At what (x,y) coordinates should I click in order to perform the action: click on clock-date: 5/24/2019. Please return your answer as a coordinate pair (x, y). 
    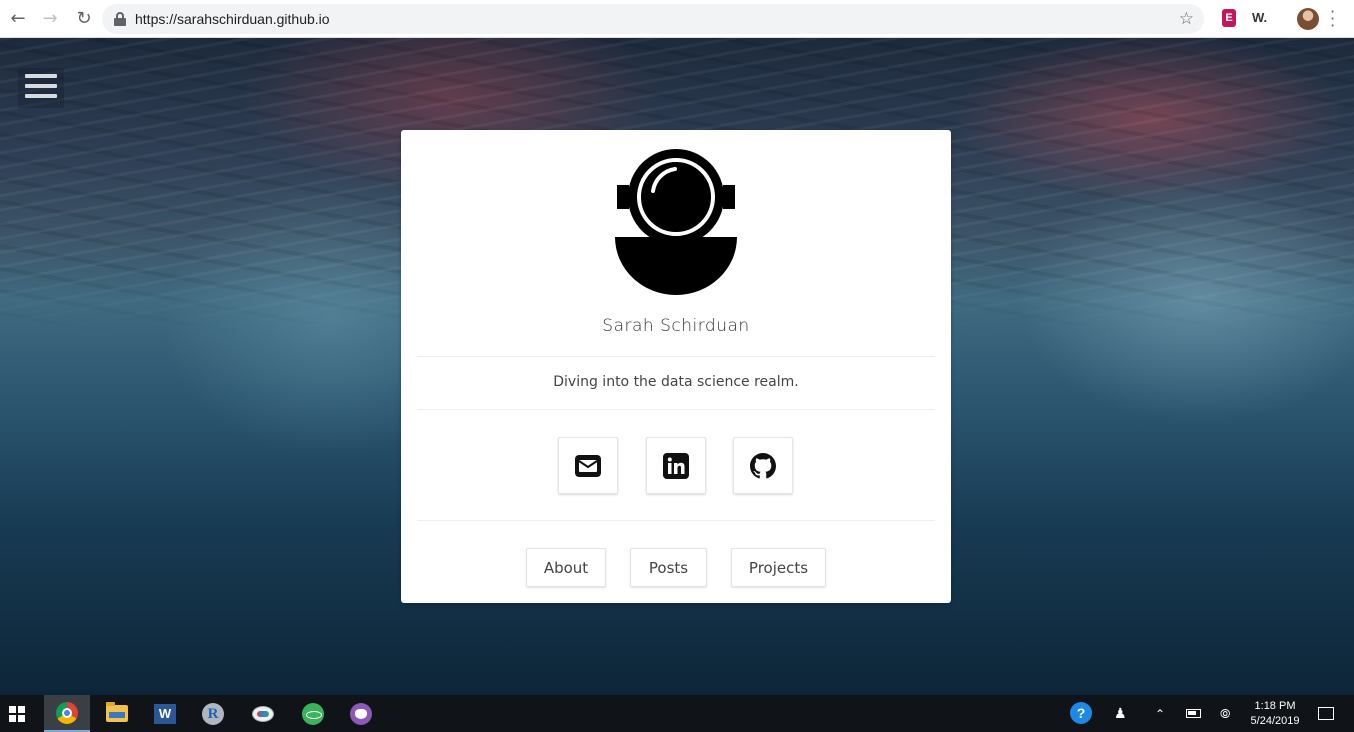
    Looking at the image, I should click on (1275, 720).